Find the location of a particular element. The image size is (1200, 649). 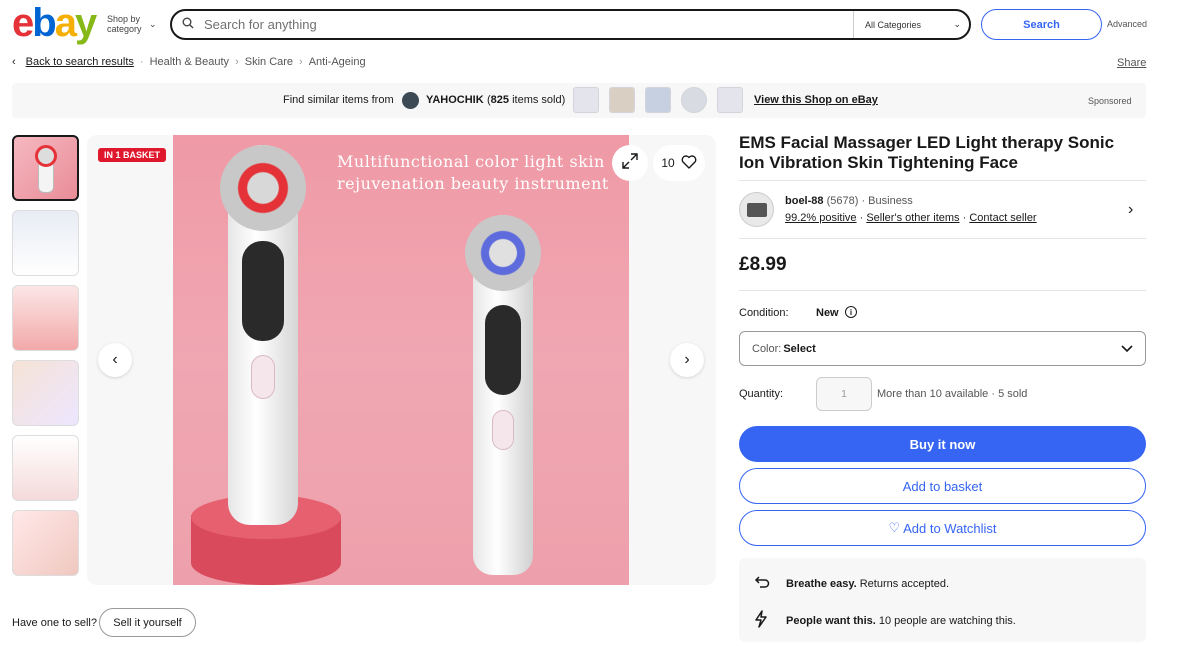

breadcrumb-item: Health & Beauty is located at coordinates (190, 62).